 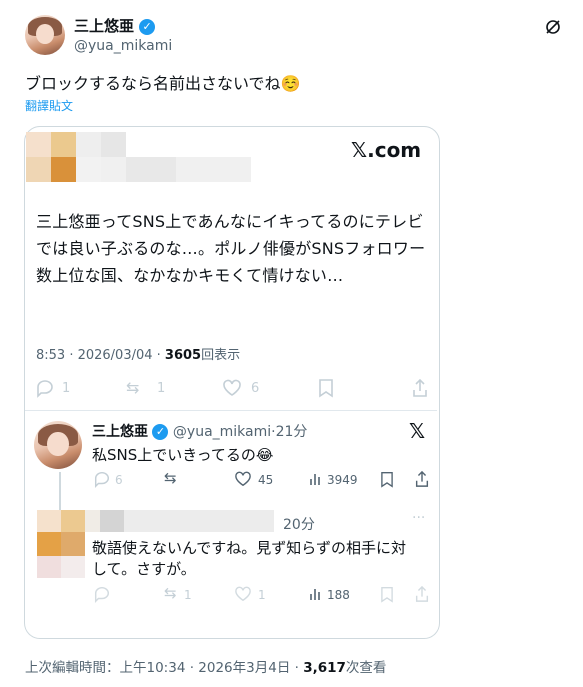 What do you see at coordinates (58, 445) in the screenshot?
I see `reply1-avatar` at bounding box center [58, 445].